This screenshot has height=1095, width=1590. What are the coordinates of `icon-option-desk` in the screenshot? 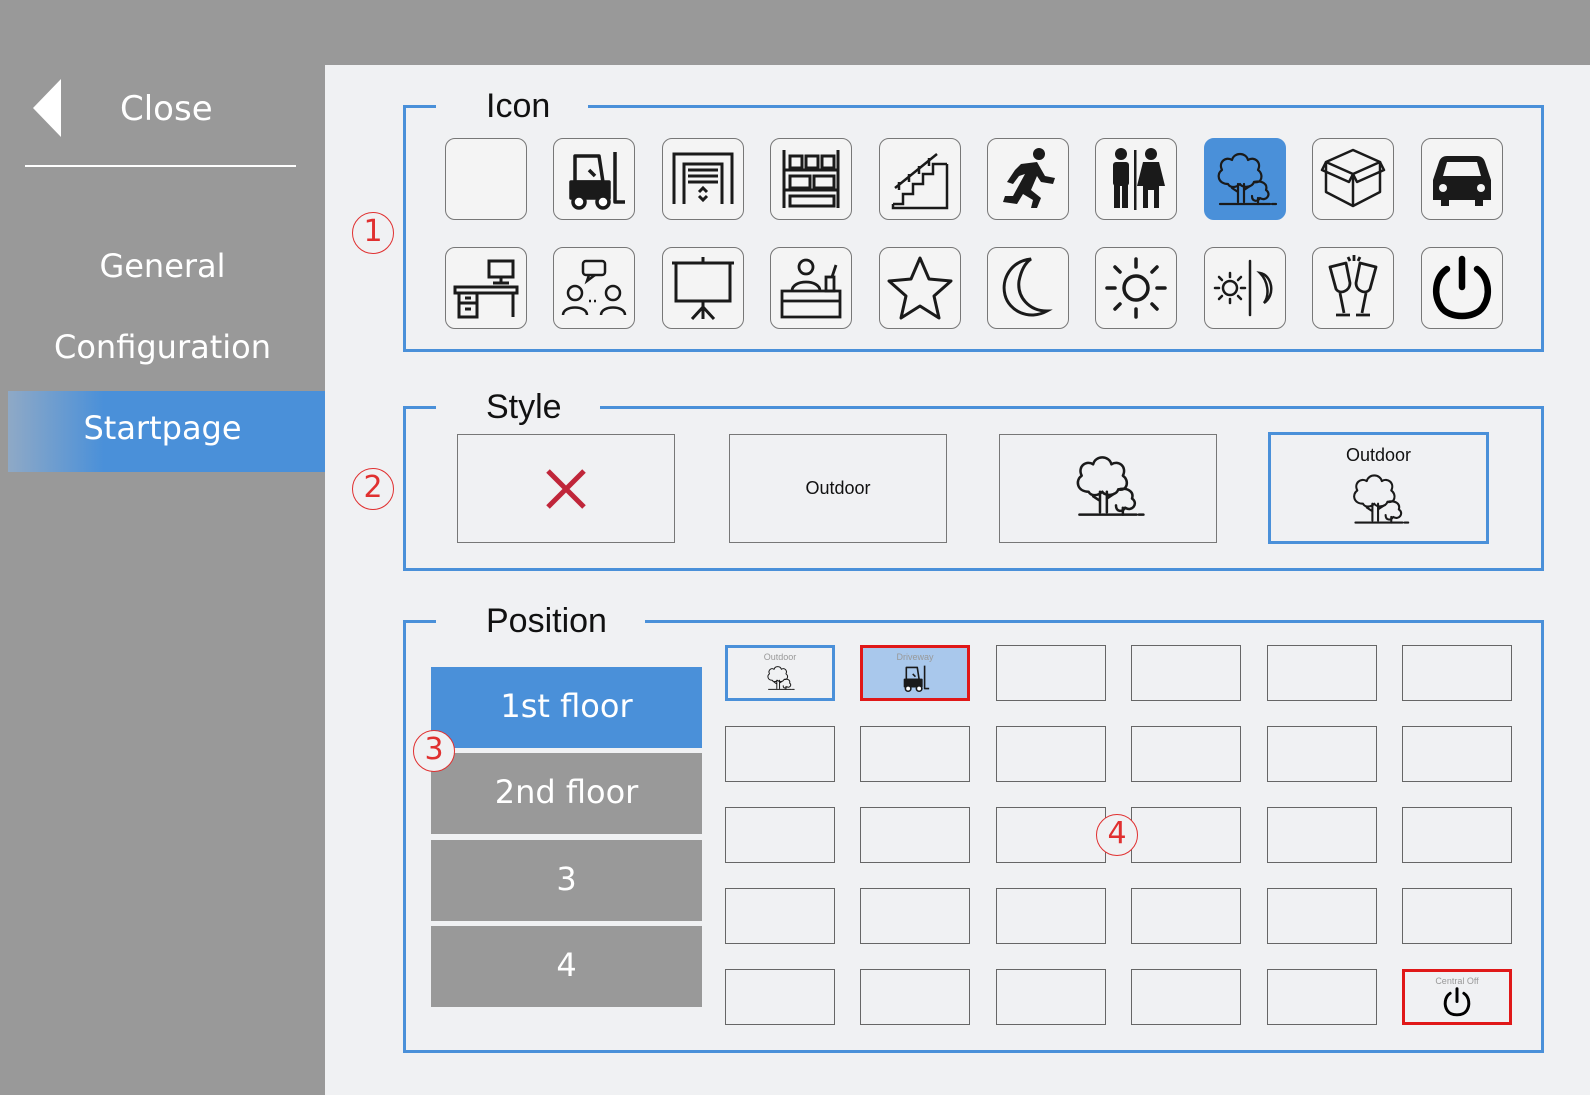 It's located at (486, 288).